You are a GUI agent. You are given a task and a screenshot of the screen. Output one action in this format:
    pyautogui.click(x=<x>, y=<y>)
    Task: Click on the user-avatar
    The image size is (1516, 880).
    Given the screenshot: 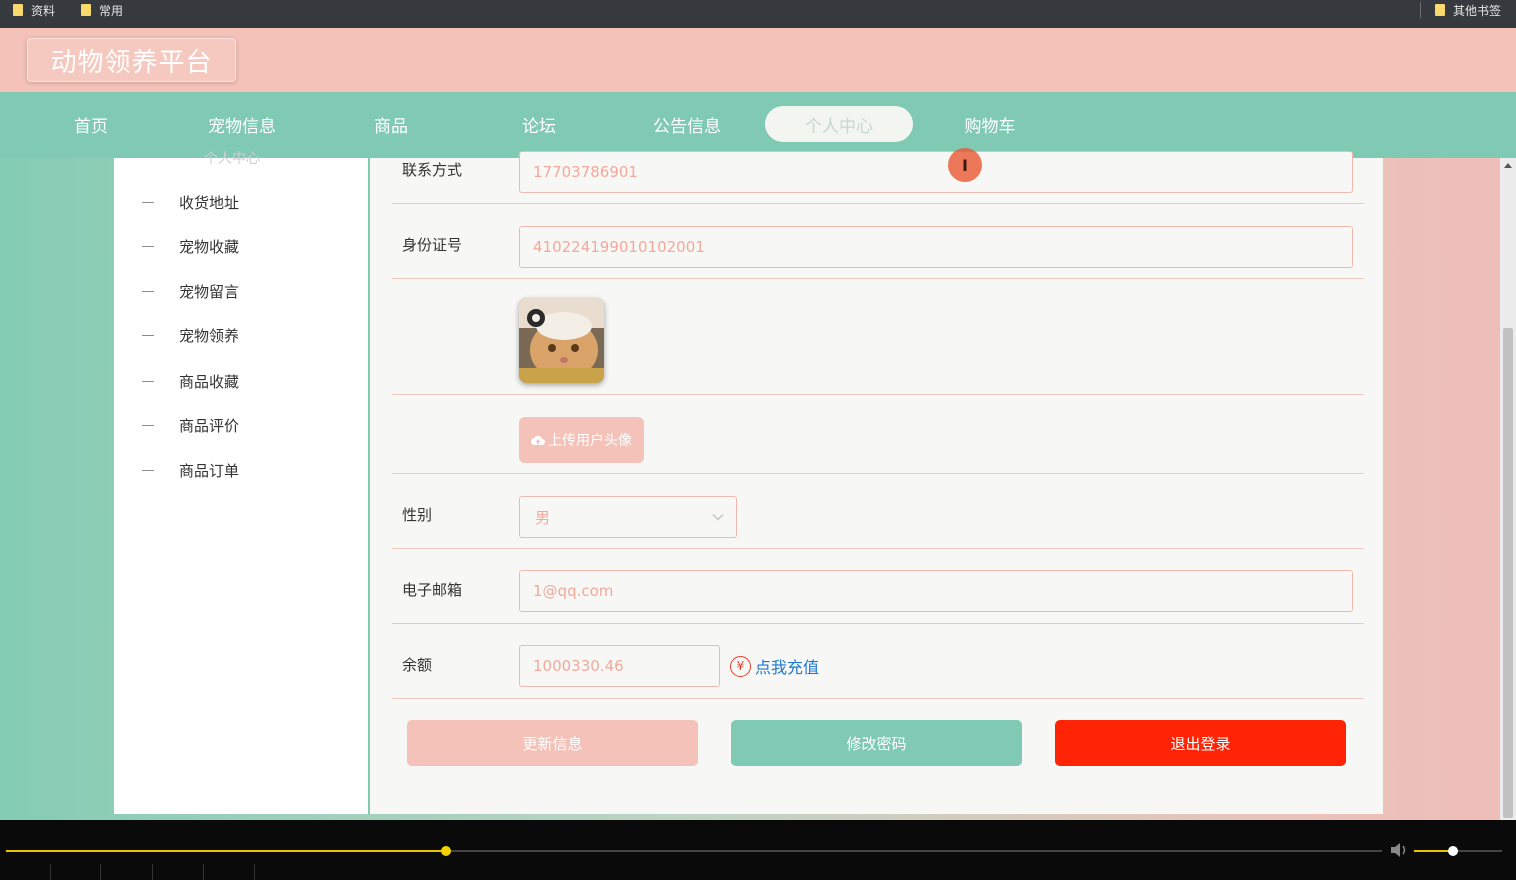 What is the action you would take?
    pyautogui.click(x=561, y=340)
    